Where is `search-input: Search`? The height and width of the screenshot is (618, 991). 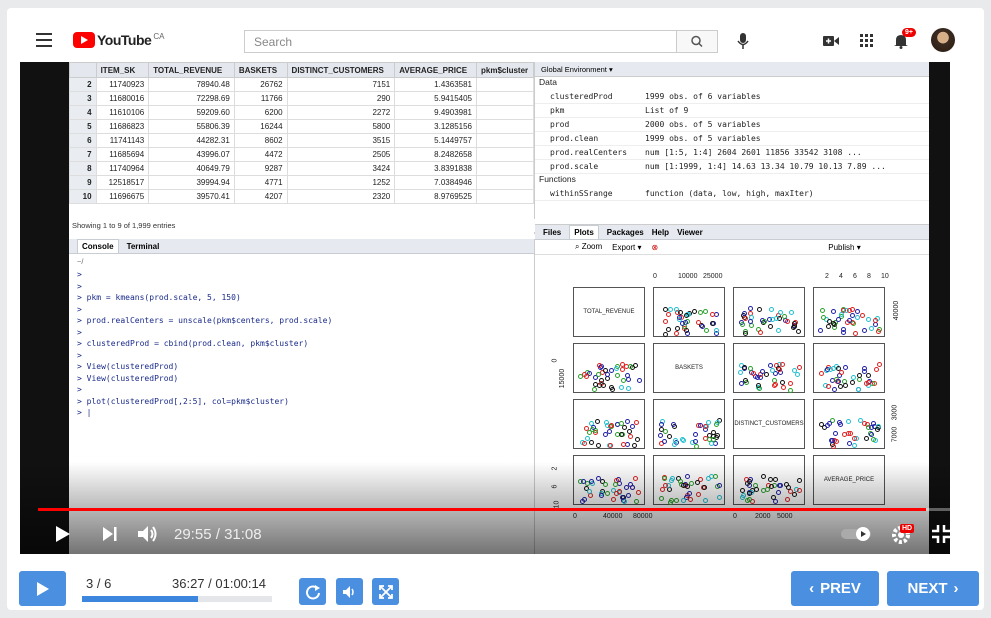 search-input: Search is located at coordinates (460, 41).